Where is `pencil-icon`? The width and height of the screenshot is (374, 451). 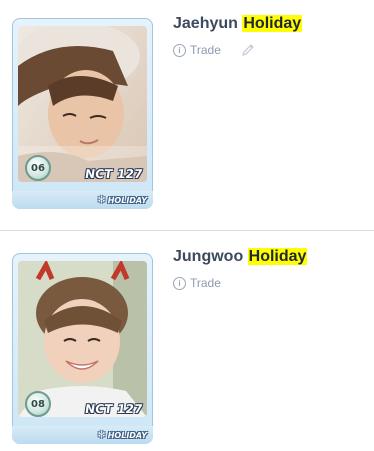 pencil-icon is located at coordinates (248, 50).